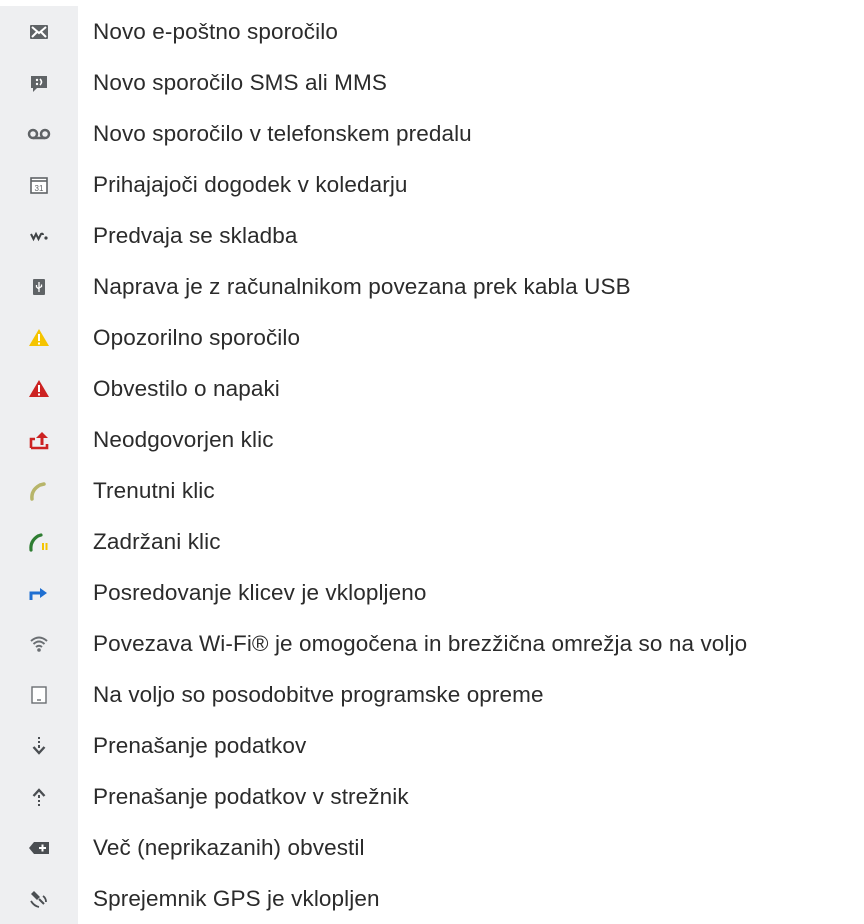 The image size is (864, 924). What do you see at coordinates (38, 593) in the screenshot?
I see `call-forward-icon` at bounding box center [38, 593].